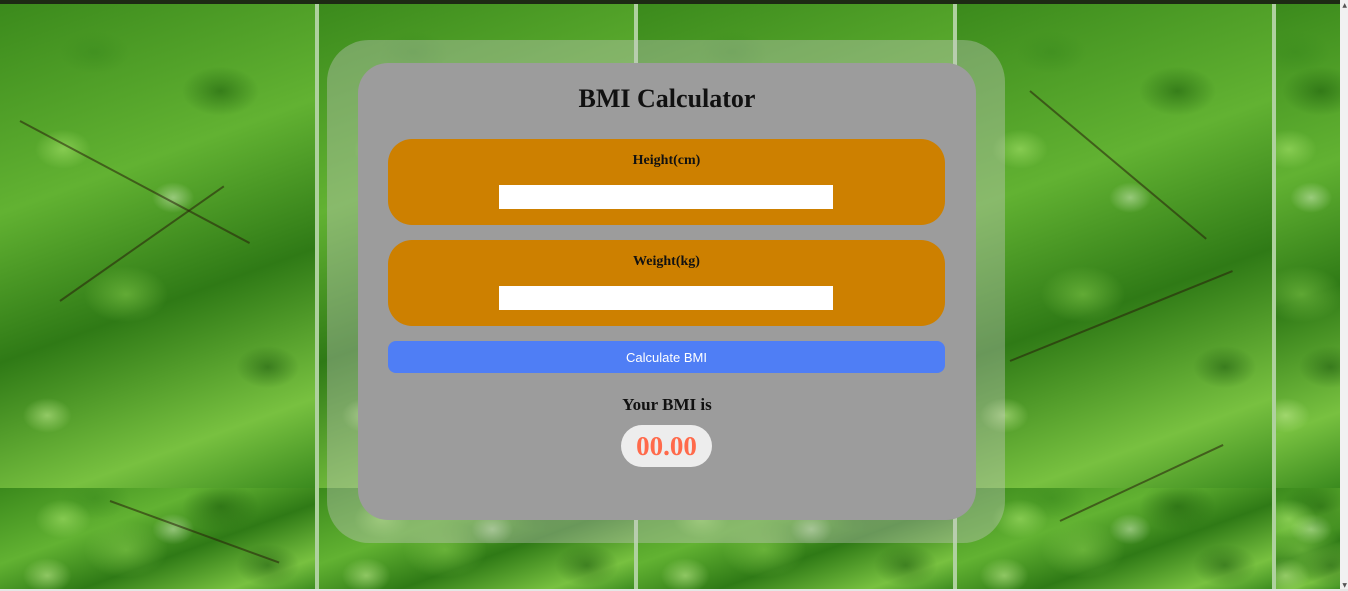 The height and width of the screenshot is (591, 1348). Describe the element at coordinates (666, 261) in the screenshot. I see `weight-label: Weight(kg)` at that location.